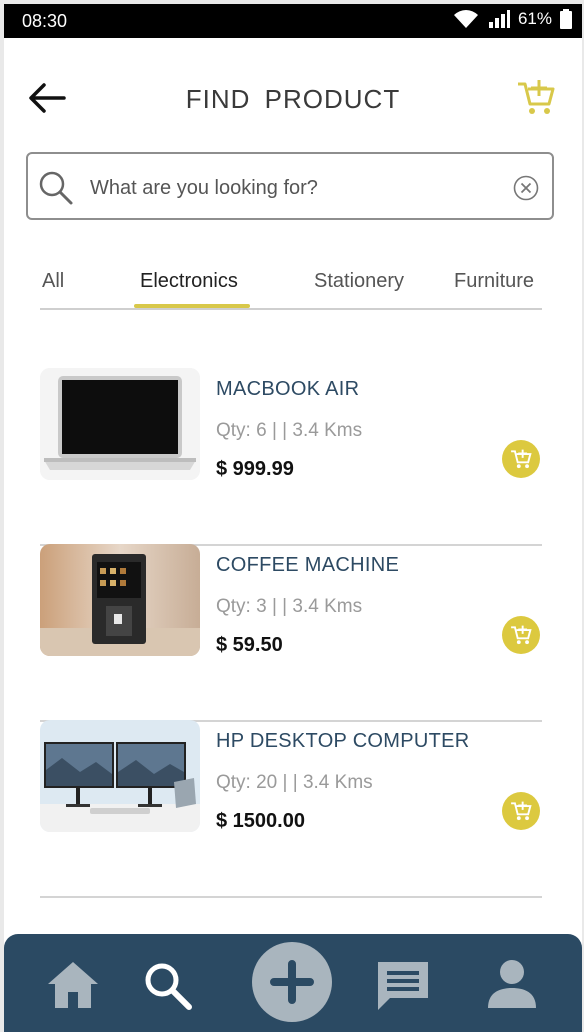 The width and height of the screenshot is (584, 1032). Describe the element at coordinates (566, 19) in the screenshot. I see `battery-icon` at that location.